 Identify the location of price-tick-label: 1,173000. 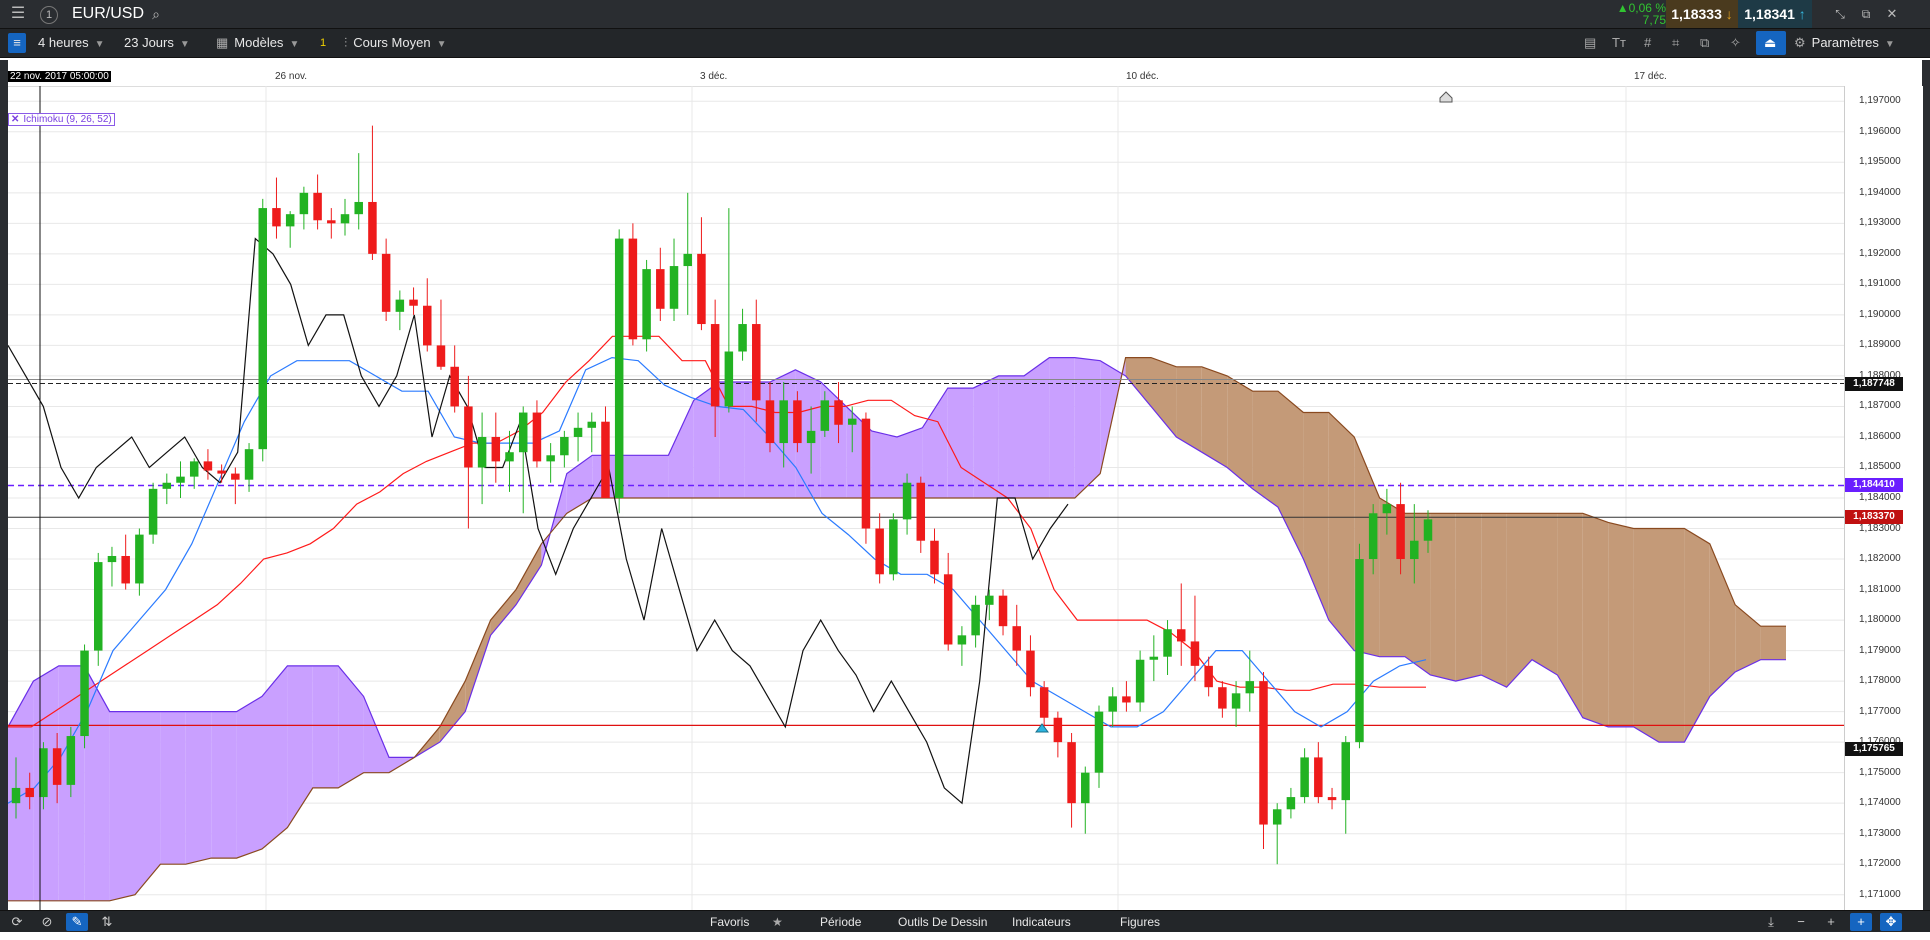
(1880, 833).